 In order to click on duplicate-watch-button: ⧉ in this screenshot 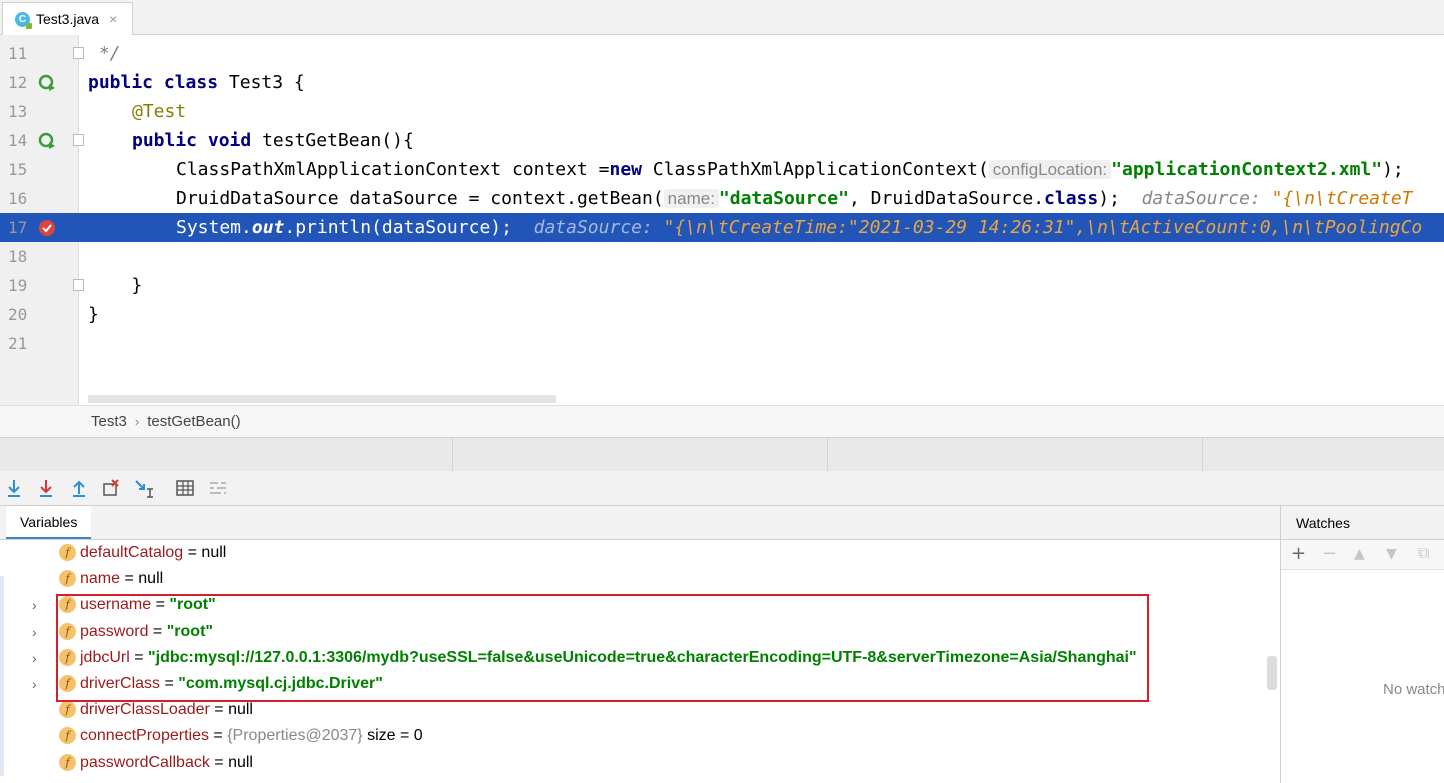, I will do `click(1423, 553)`.